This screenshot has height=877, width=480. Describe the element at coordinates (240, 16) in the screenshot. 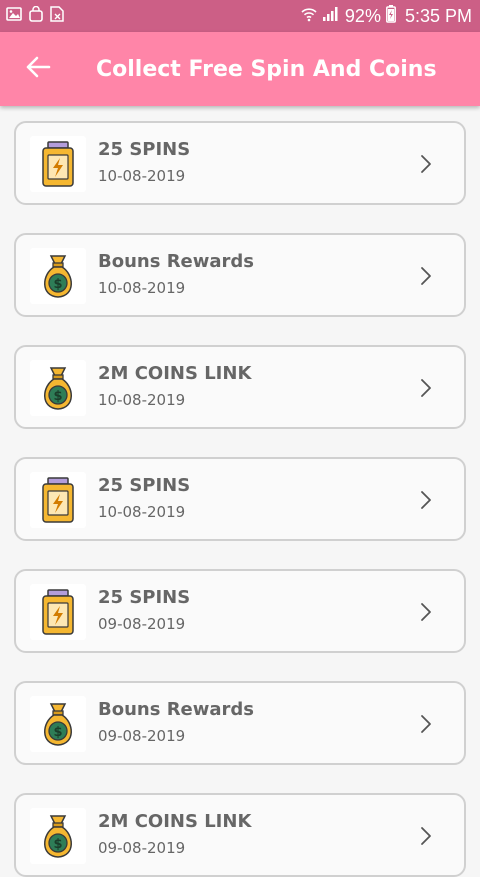

I see `status-bar: 92% 5:35 PM` at that location.